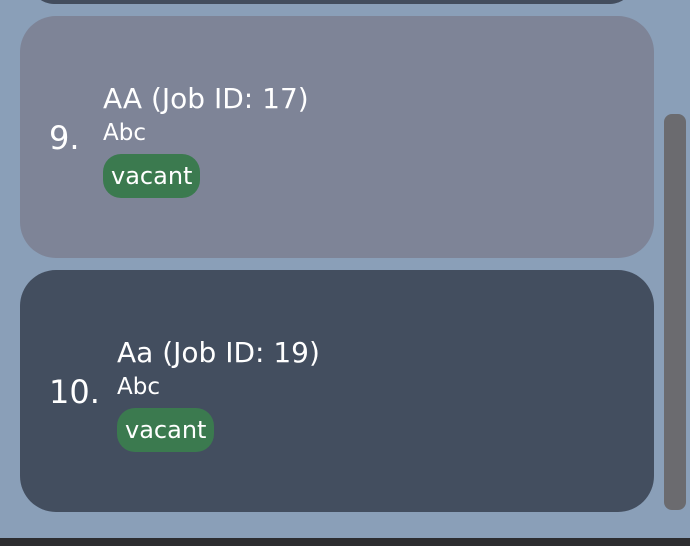 The image size is (690, 546). Describe the element at coordinates (332, 2) in the screenshot. I see `list-item-partial` at that location.